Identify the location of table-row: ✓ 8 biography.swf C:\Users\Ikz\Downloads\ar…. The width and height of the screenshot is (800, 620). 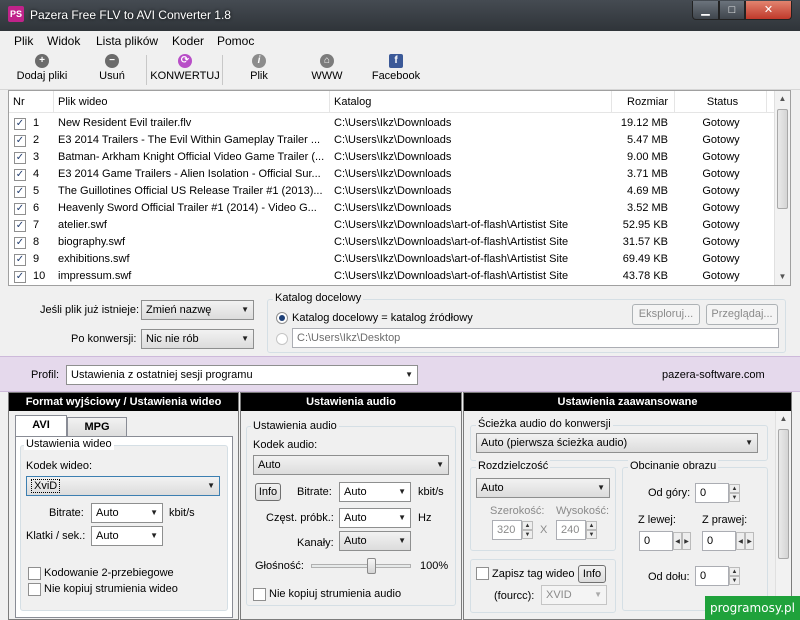
(392, 242).